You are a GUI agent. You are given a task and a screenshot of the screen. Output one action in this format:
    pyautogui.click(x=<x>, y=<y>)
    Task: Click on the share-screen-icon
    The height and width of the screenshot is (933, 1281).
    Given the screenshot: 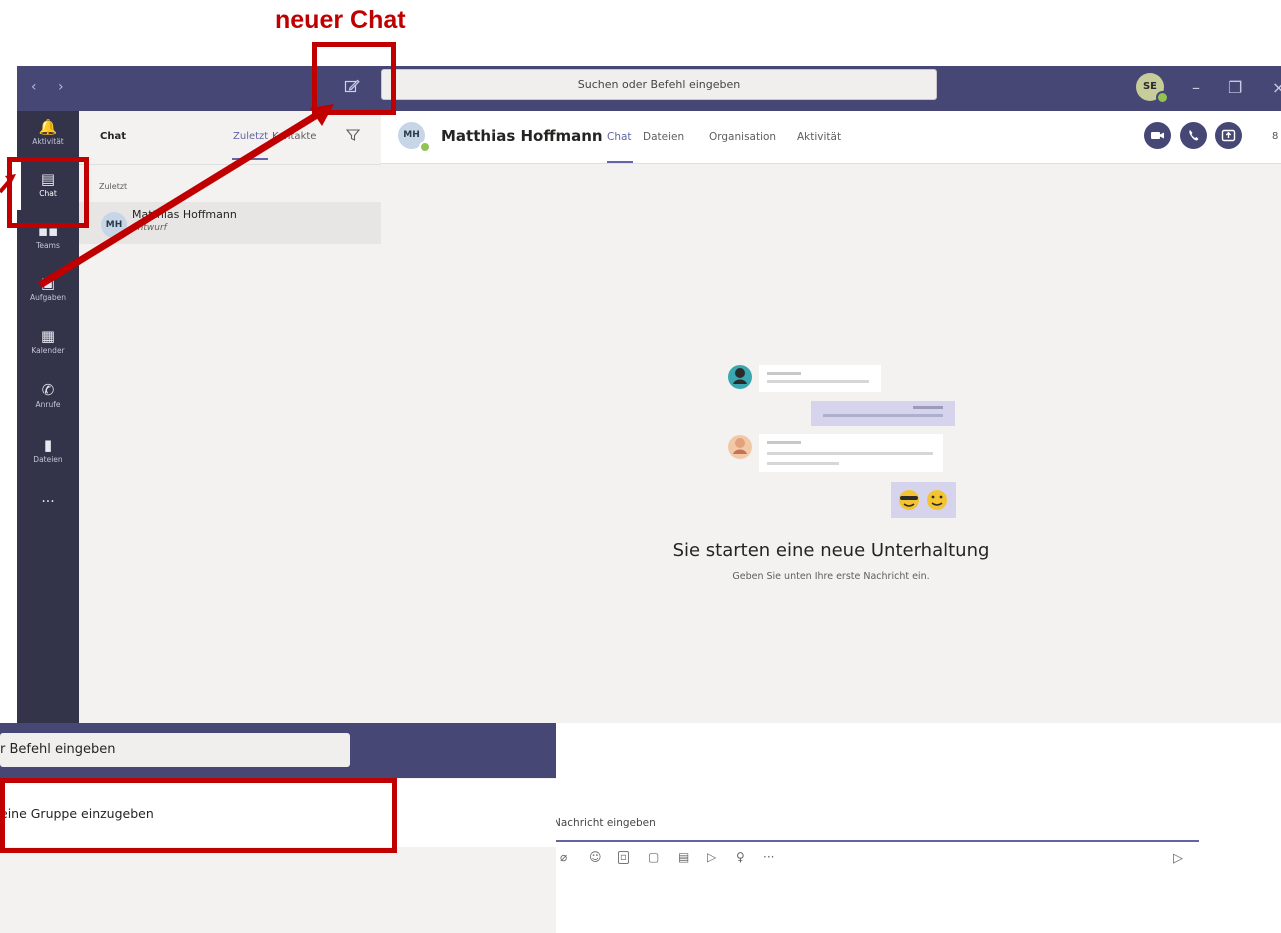 What is the action you would take?
    pyautogui.click(x=1228, y=135)
    